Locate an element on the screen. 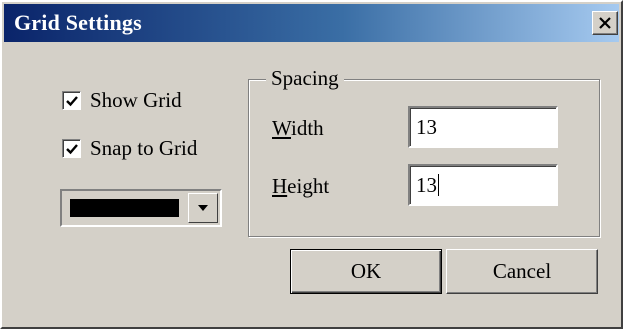 This screenshot has width=623, height=329. spacing-group-title: Spacing is located at coordinates (305, 78).